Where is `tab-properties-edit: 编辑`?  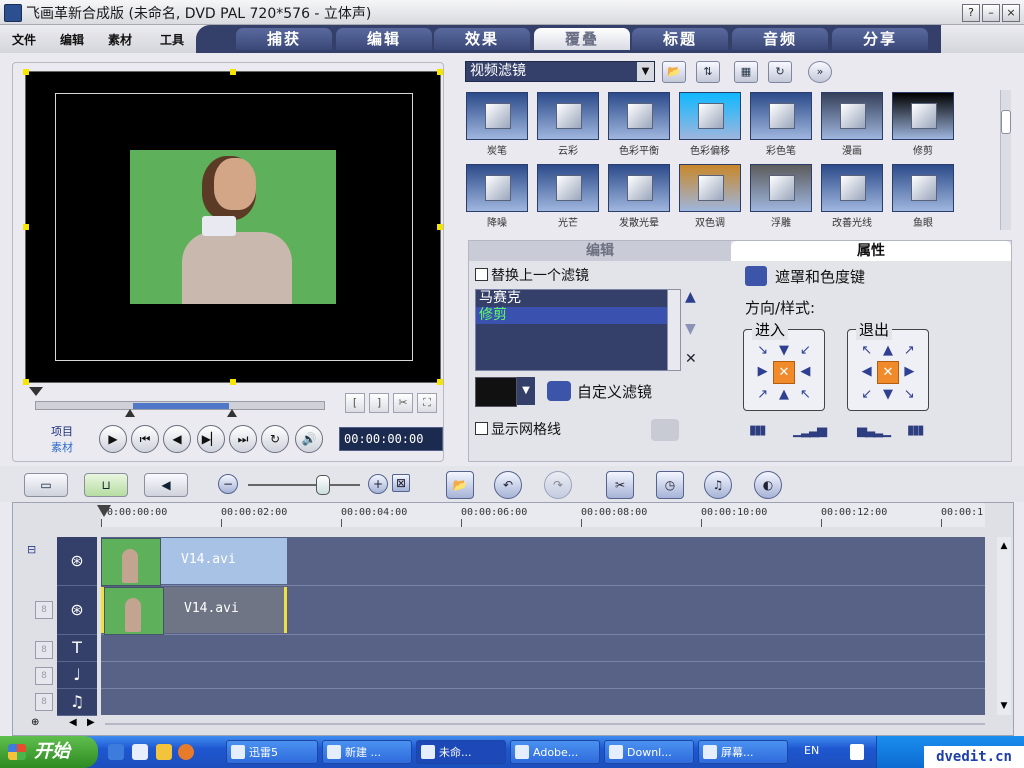
tab-properties-edit: 编辑 is located at coordinates (600, 251).